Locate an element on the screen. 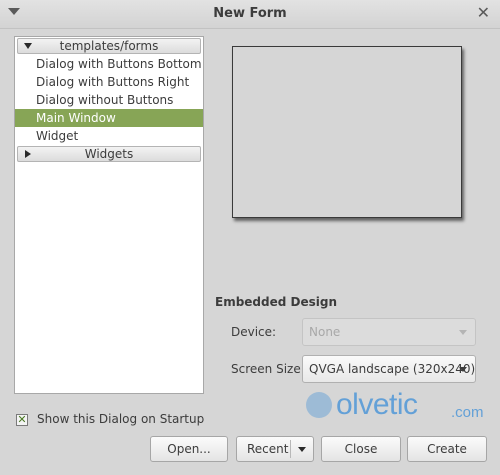 This screenshot has width=500, height=475. tree-group-templates-forms: templates/forms is located at coordinates (109, 46).